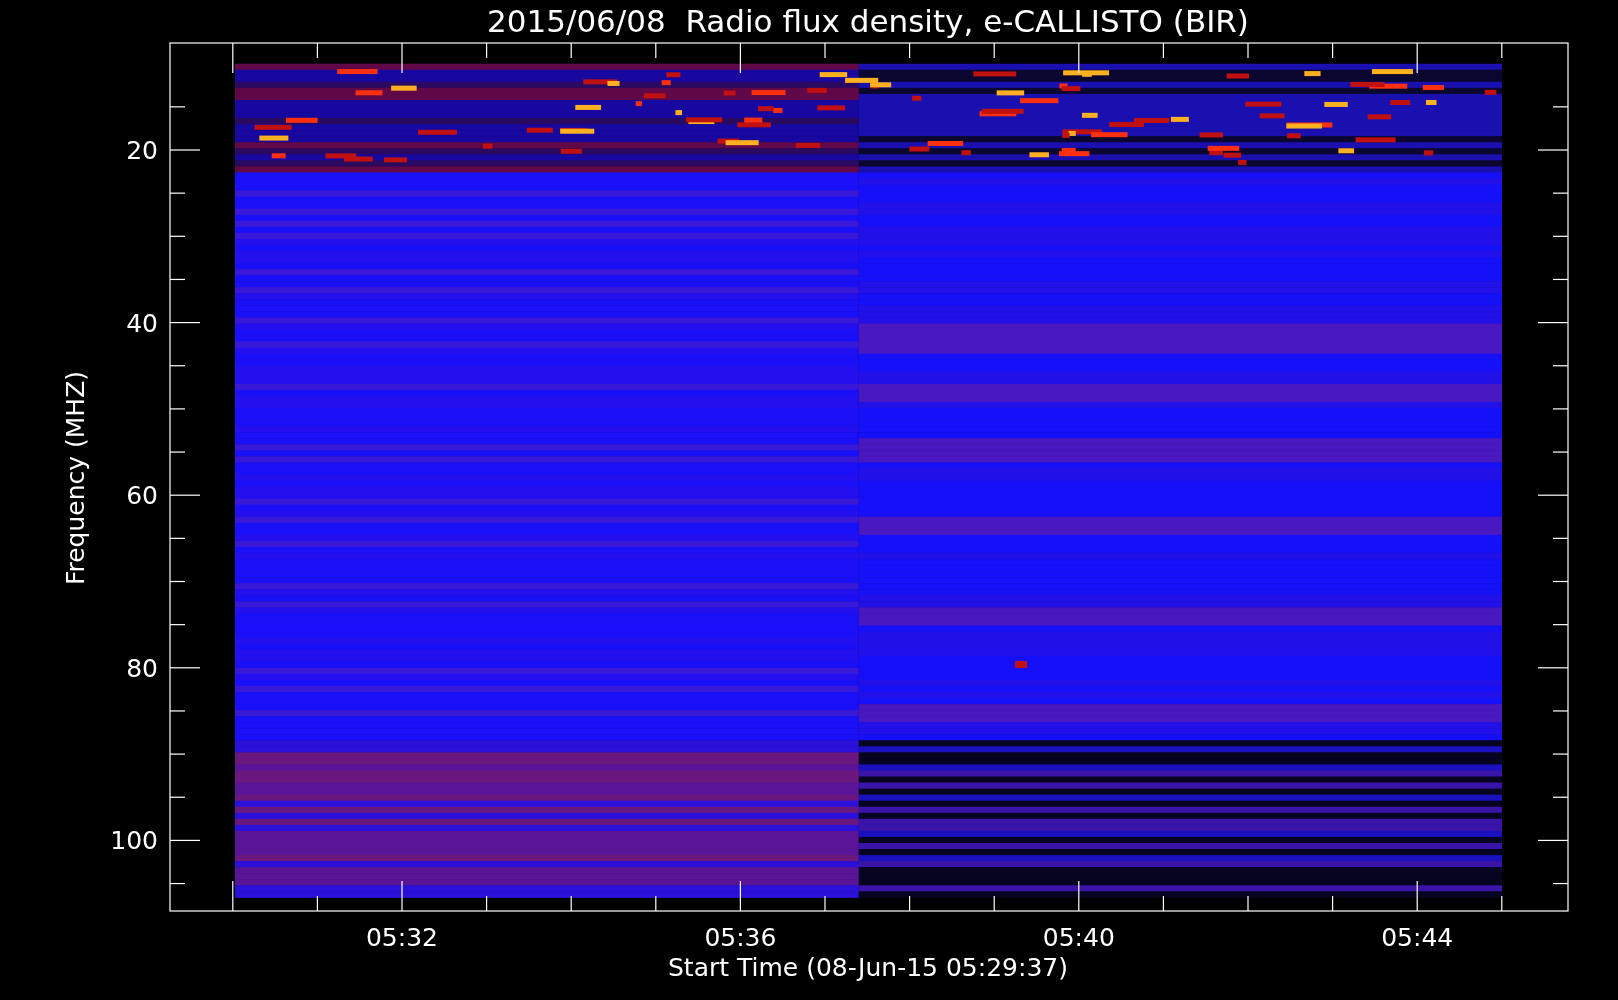  I want to click on x-tick-label: 05:44, so click(1417, 937).